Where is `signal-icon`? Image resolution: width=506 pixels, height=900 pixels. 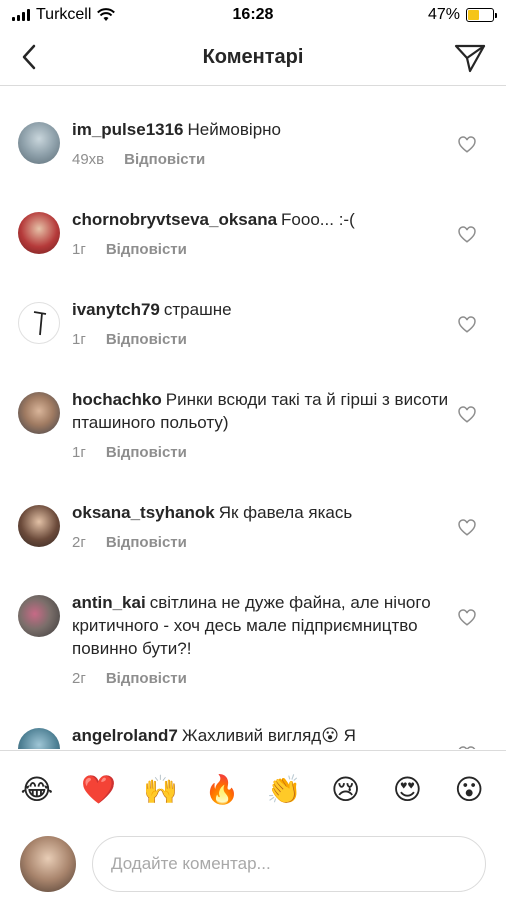 signal-icon is located at coordinates (21, 15).